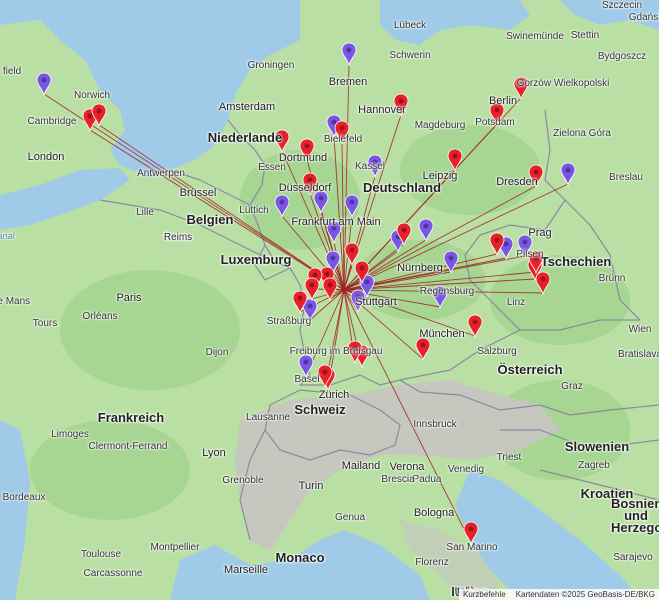  Describe the element at coordinates (503, 101) in the screenshot. I see `city-label: Berlin` at that location.